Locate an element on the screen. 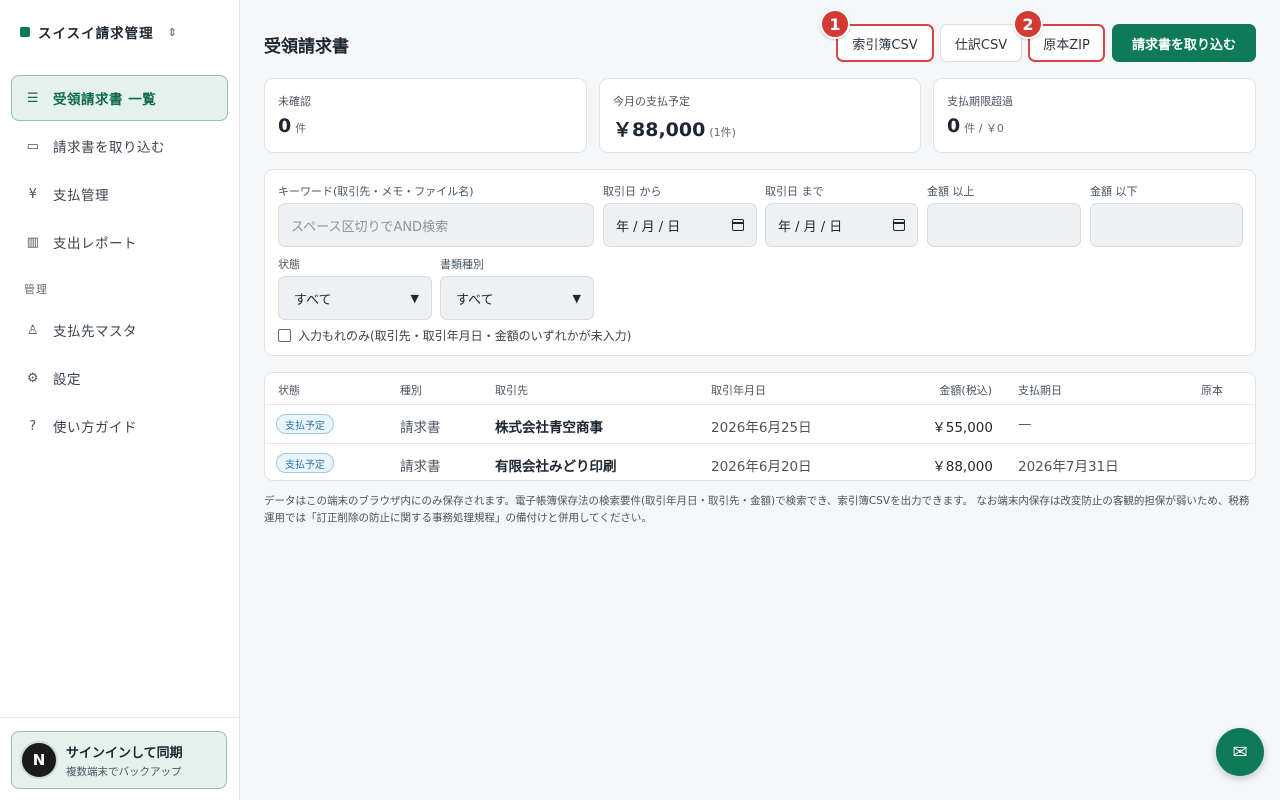 The height and width of the screenshot is (800, 1280). list-icon: ☰ is located at coordinates (33, 98).